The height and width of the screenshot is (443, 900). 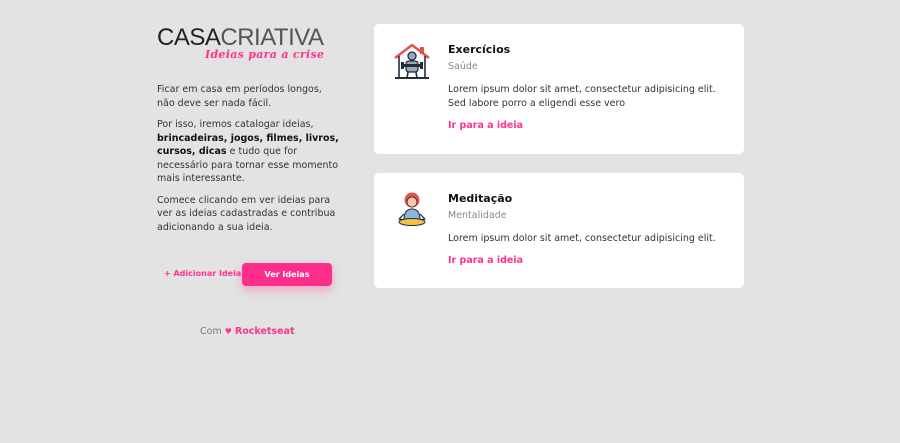 I want to click on sidebar-actions: + Adicionar Ideia Ver Ideias, so click(x=249, y=274).